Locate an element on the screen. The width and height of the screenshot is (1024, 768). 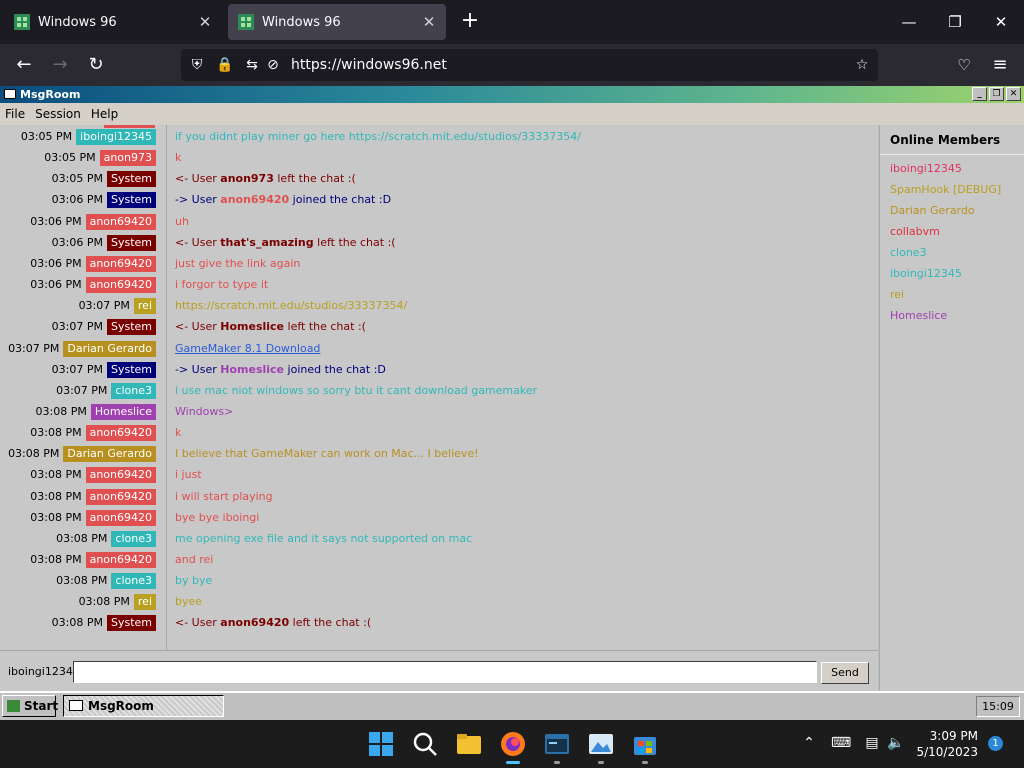
bookmark-star-icon: ☆ is located at coordinates (862, 65).